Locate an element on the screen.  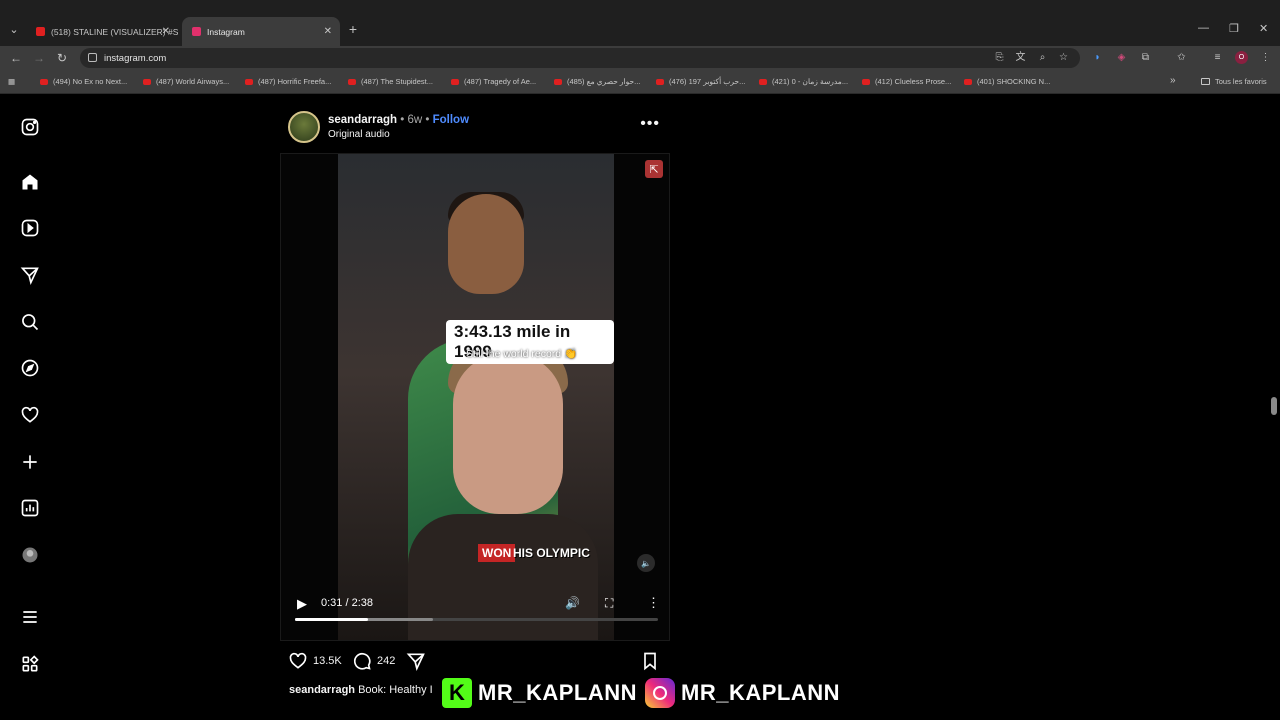
notifications-icon is located at coordinates (30, 415).